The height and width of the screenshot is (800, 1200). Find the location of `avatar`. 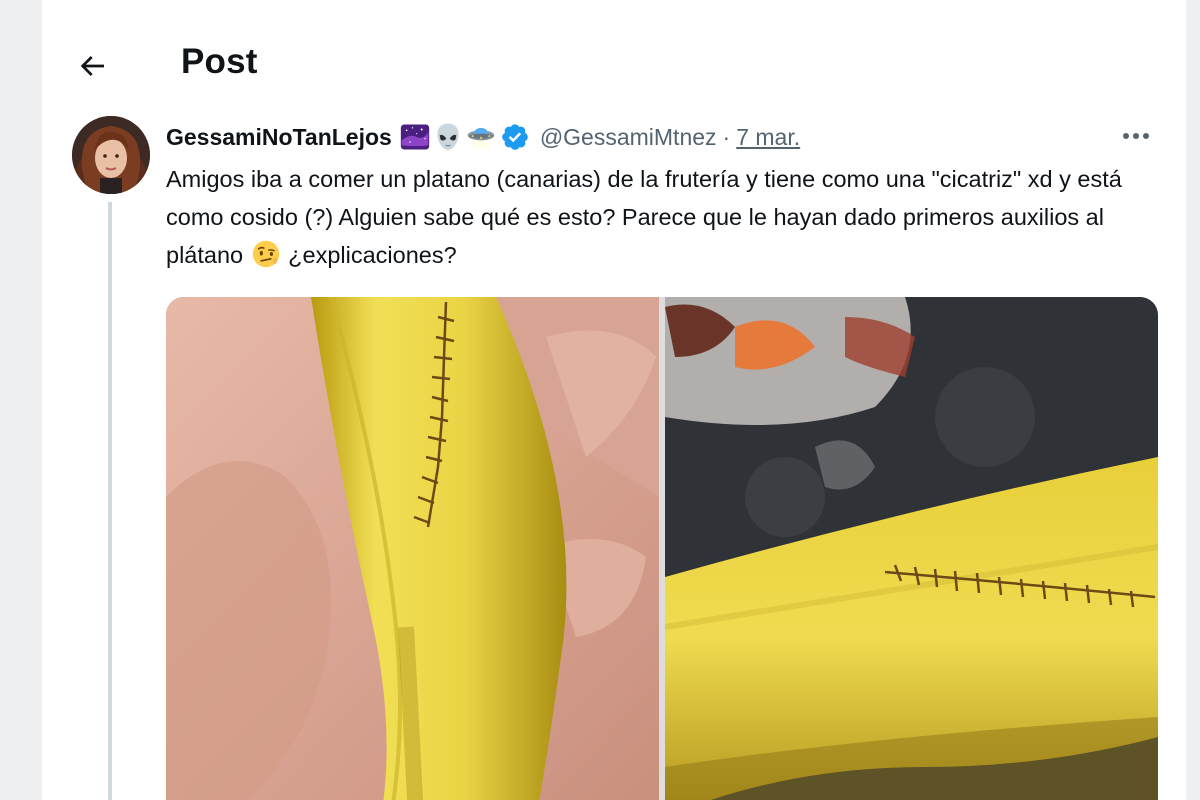

avatar is located at coordinates (111, 155).